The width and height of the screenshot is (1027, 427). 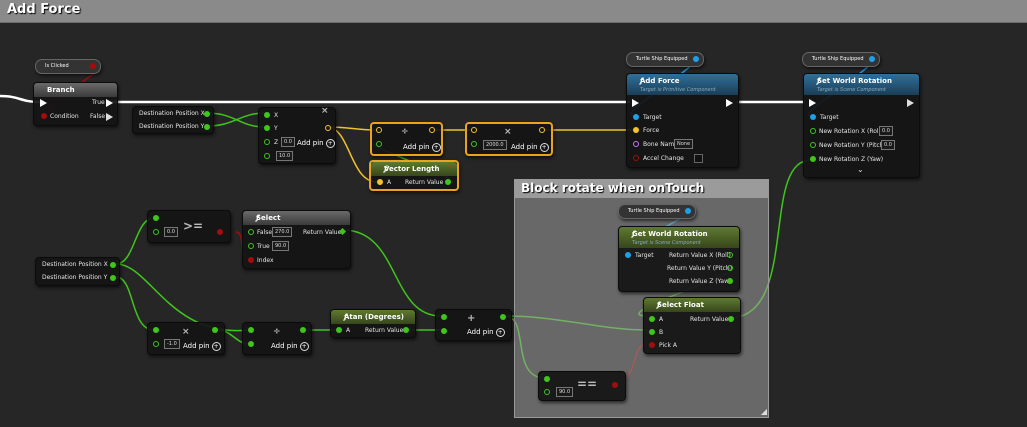 I want to click on is-clicked-getter: Is Clicked, so click(x=68, y=66).